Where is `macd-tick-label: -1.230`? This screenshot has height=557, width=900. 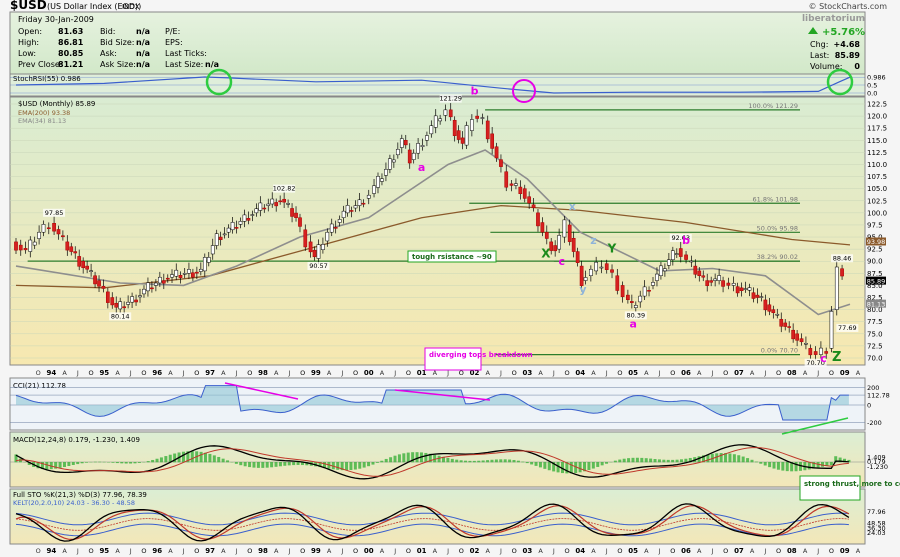 macd-tick-label: -1.230 is located at coordinates (877, 467).